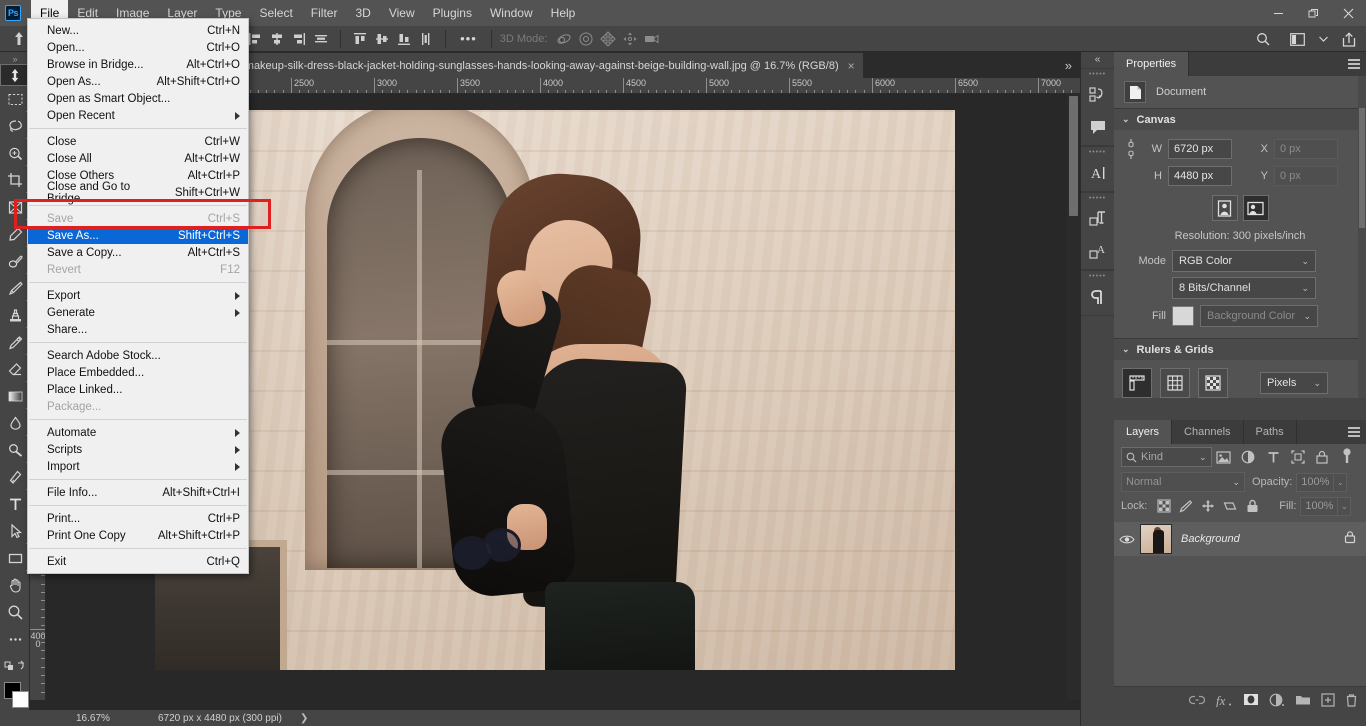 This screenshot has height=726, width=1366. What do you see at coordinates (1306, 176) in the screenshot?
I see `canvas-y-input: 0 px` at bounding box center [1306, 176].